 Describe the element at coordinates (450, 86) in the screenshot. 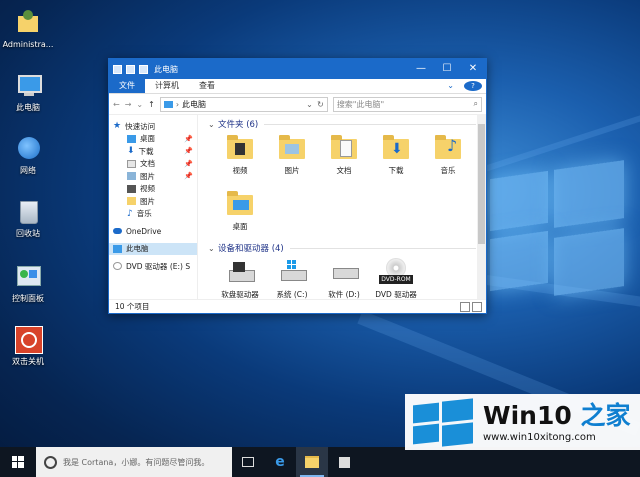

I see `expand-ribbon-icon: ⌄` at that location.